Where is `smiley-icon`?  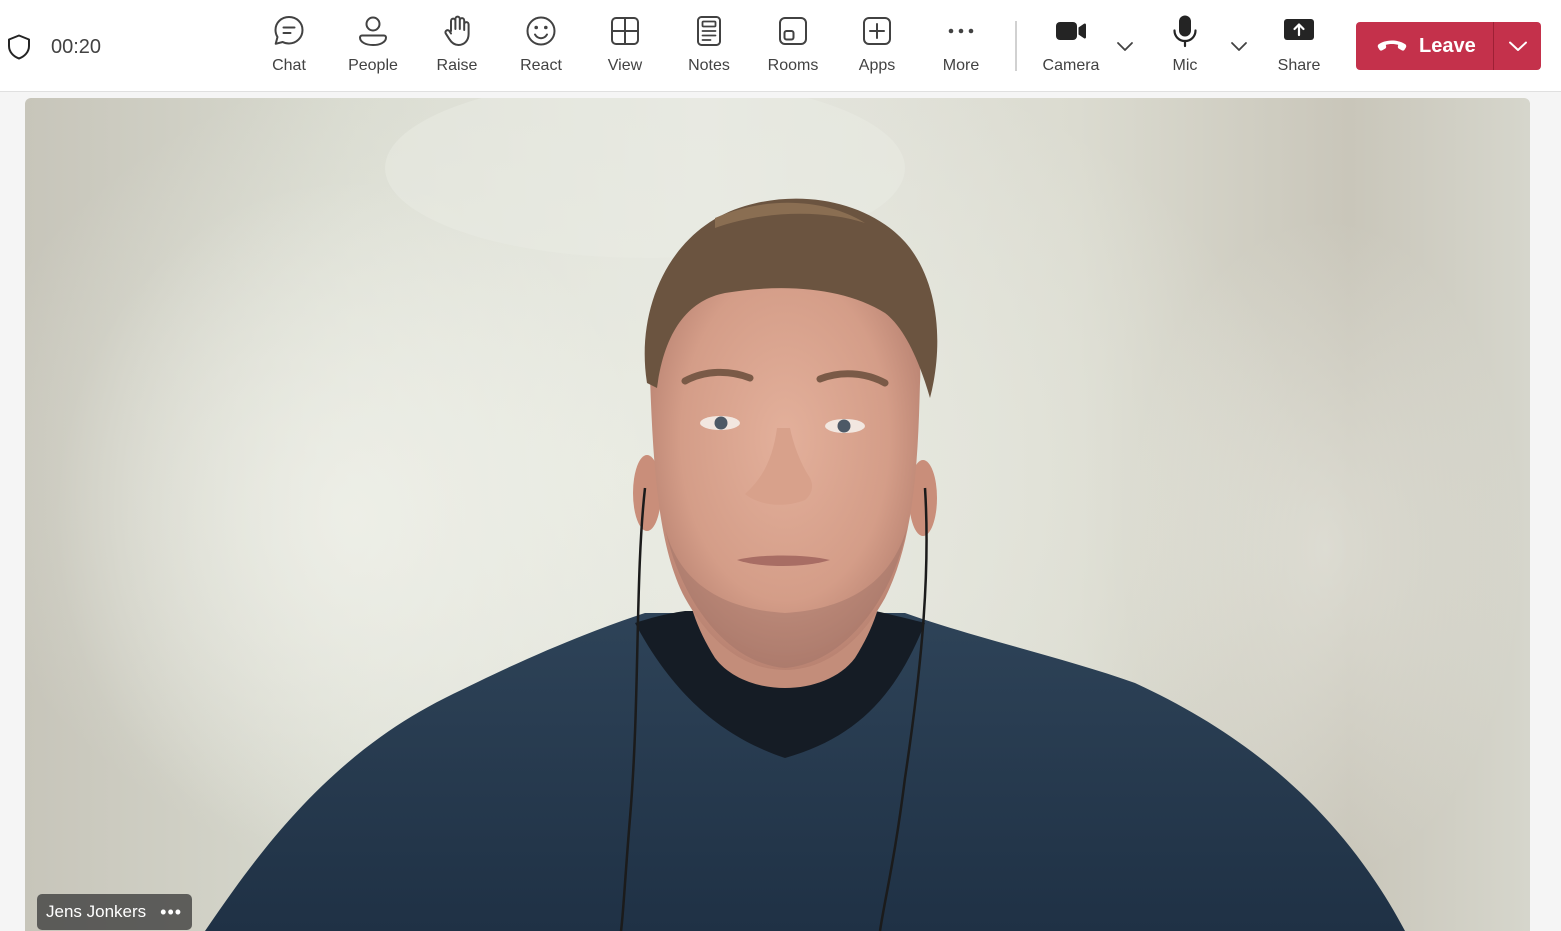 smiley-icon is located at coordinates (541, 31).